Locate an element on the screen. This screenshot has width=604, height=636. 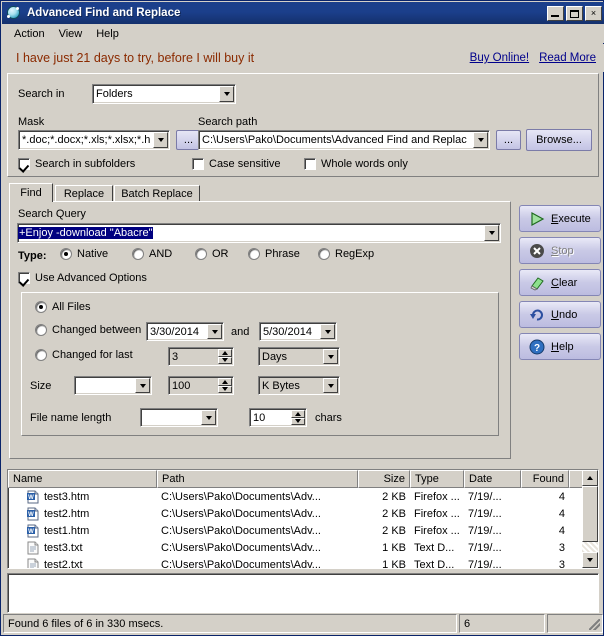
size-unit-value: K Bytes is located at coordinates (281, 385).